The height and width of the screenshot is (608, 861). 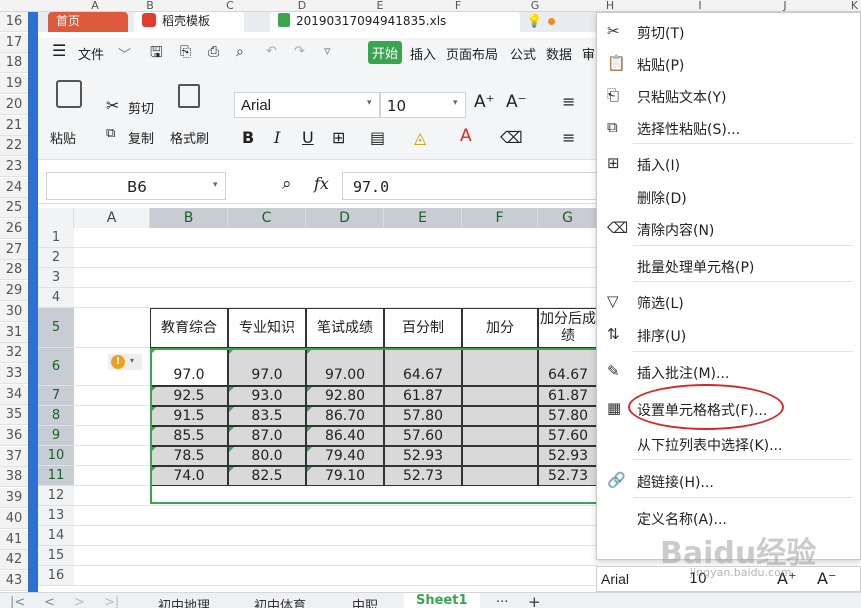 I want to click on context-item-0: ✂ 剪切(T), so click(x=728, y=32).